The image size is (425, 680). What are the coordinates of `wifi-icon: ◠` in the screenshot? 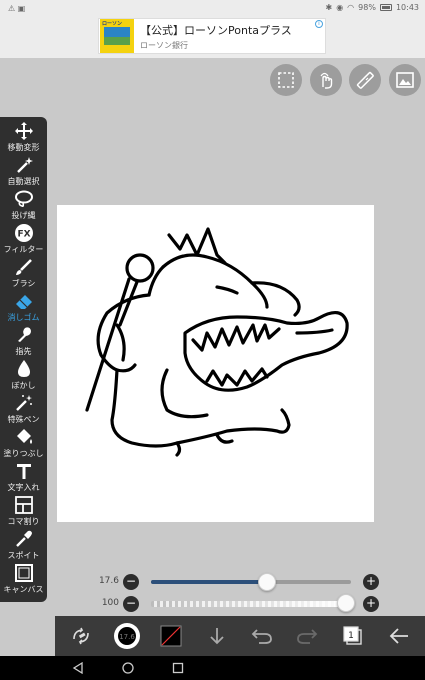 It's located at (351, 7).